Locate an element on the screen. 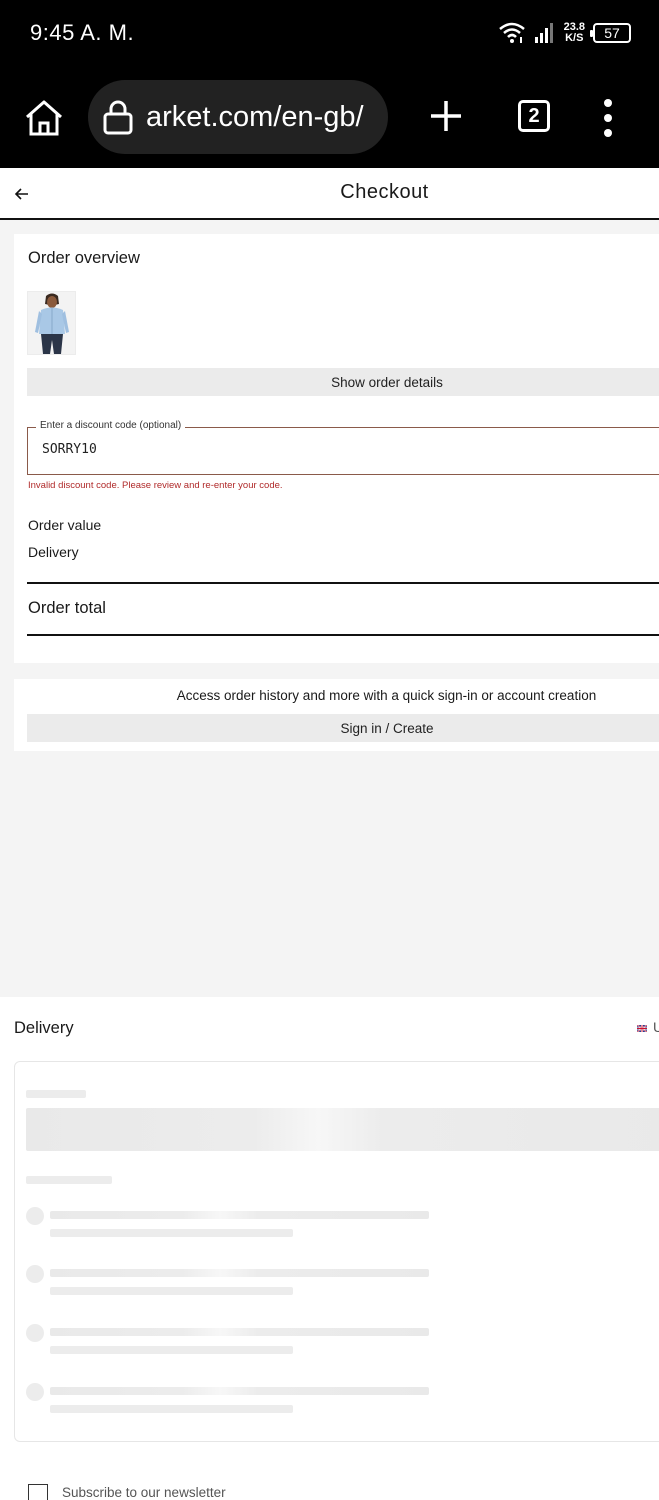 The height and width of the screenshot is (1500, 659). page-title: Checkout is located at coordinates (384, 192).